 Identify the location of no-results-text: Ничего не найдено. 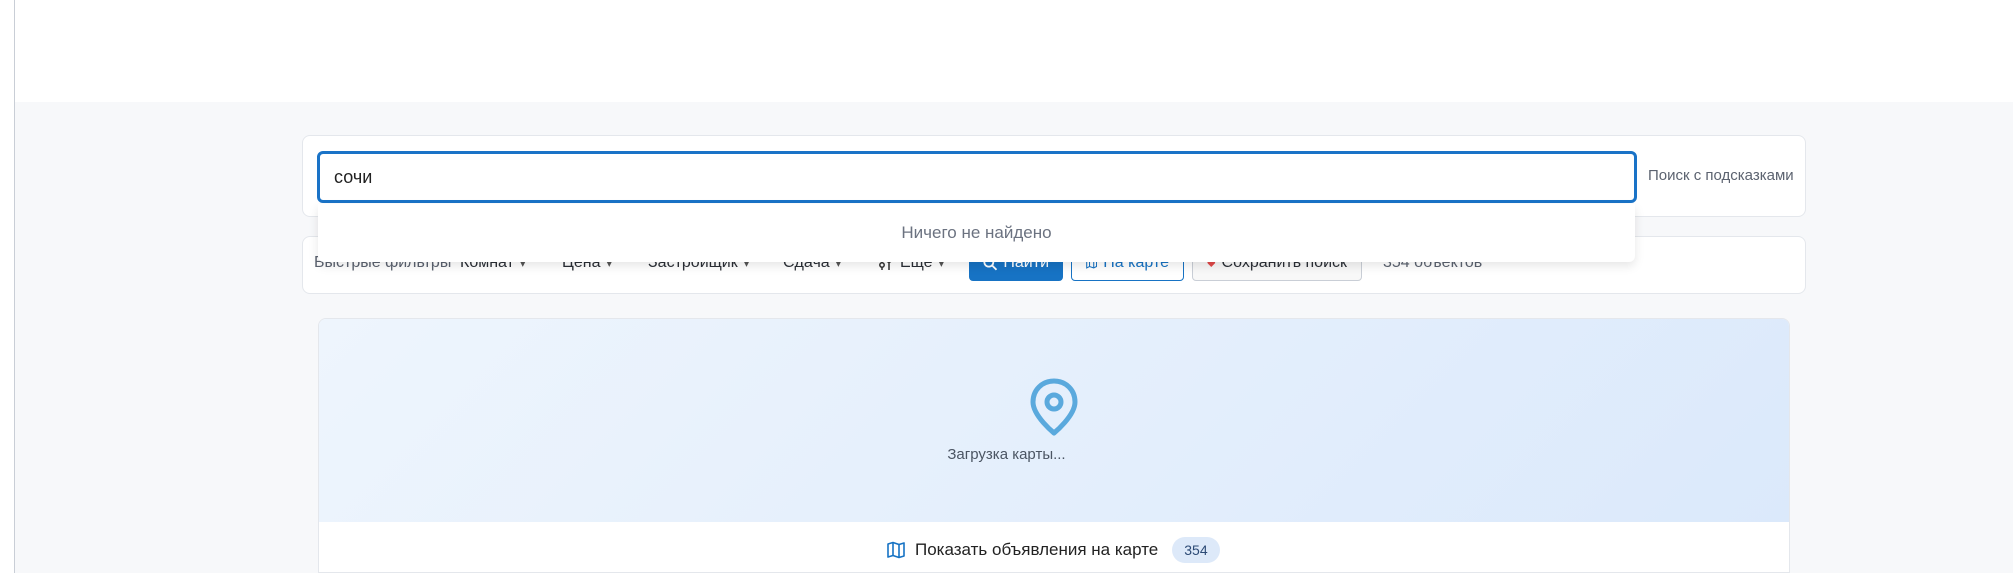
(976, 232).